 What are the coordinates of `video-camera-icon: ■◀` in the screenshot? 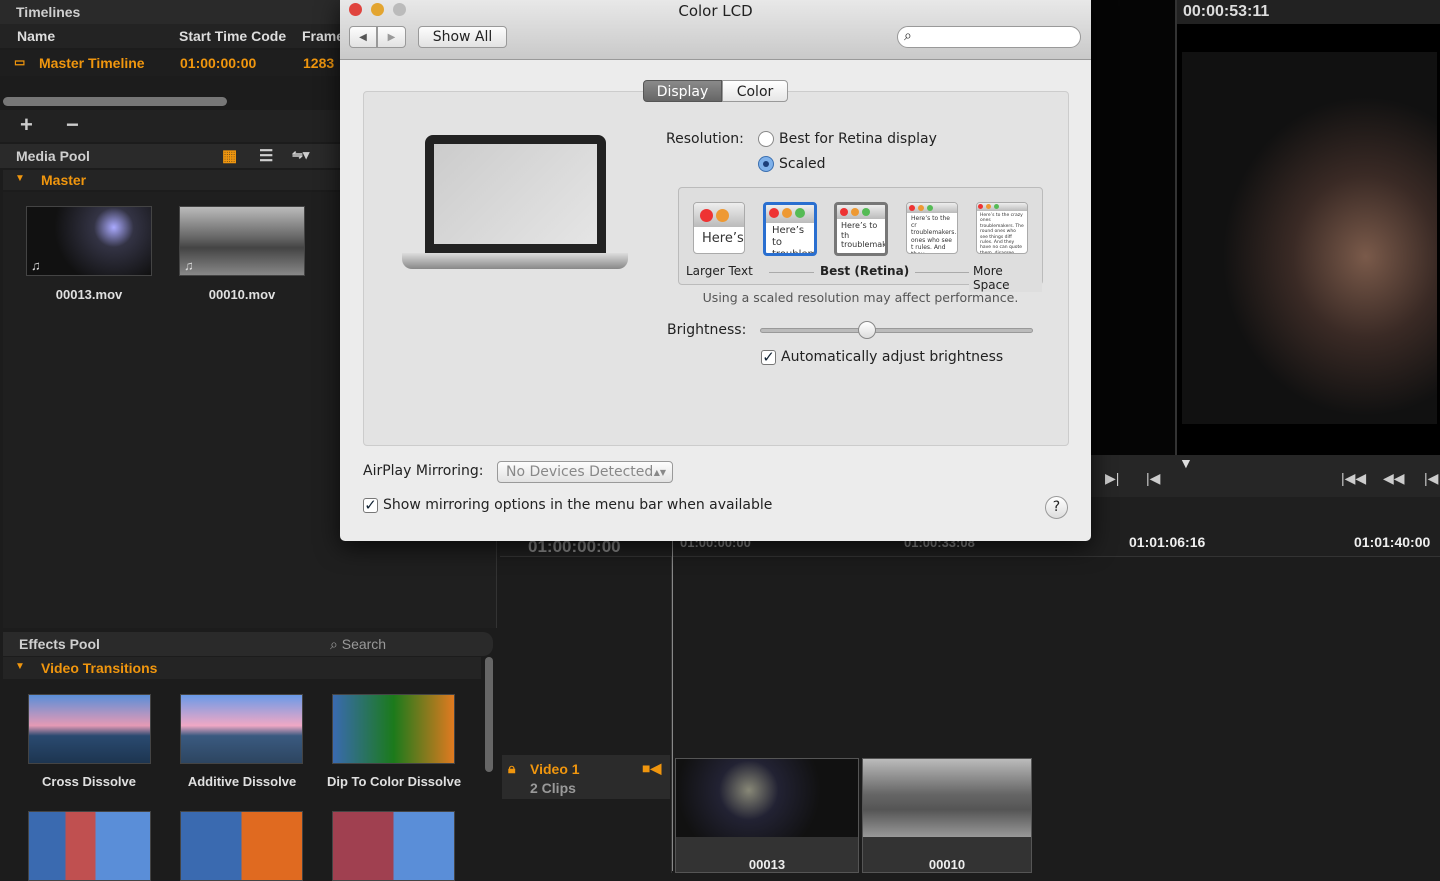 It's located at (651, 768).